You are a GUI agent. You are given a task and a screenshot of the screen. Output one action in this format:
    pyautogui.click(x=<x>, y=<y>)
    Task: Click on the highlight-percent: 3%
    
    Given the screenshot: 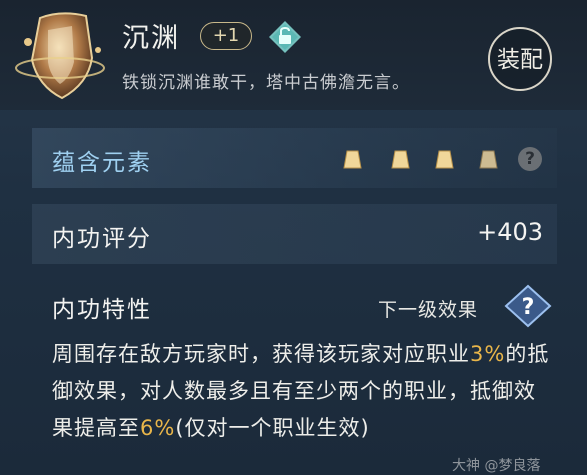 What is the action you would take?
    pyautogui.click(x=488, y=354)
    